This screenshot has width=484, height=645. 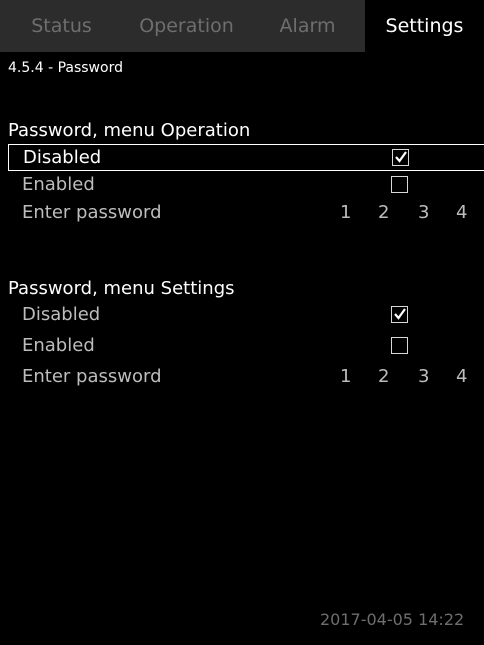 What do you see at coordinates (246, 315) in the screenshot?
I see `option-settings-disabled: Disabled` at bounding box center [246, 315].